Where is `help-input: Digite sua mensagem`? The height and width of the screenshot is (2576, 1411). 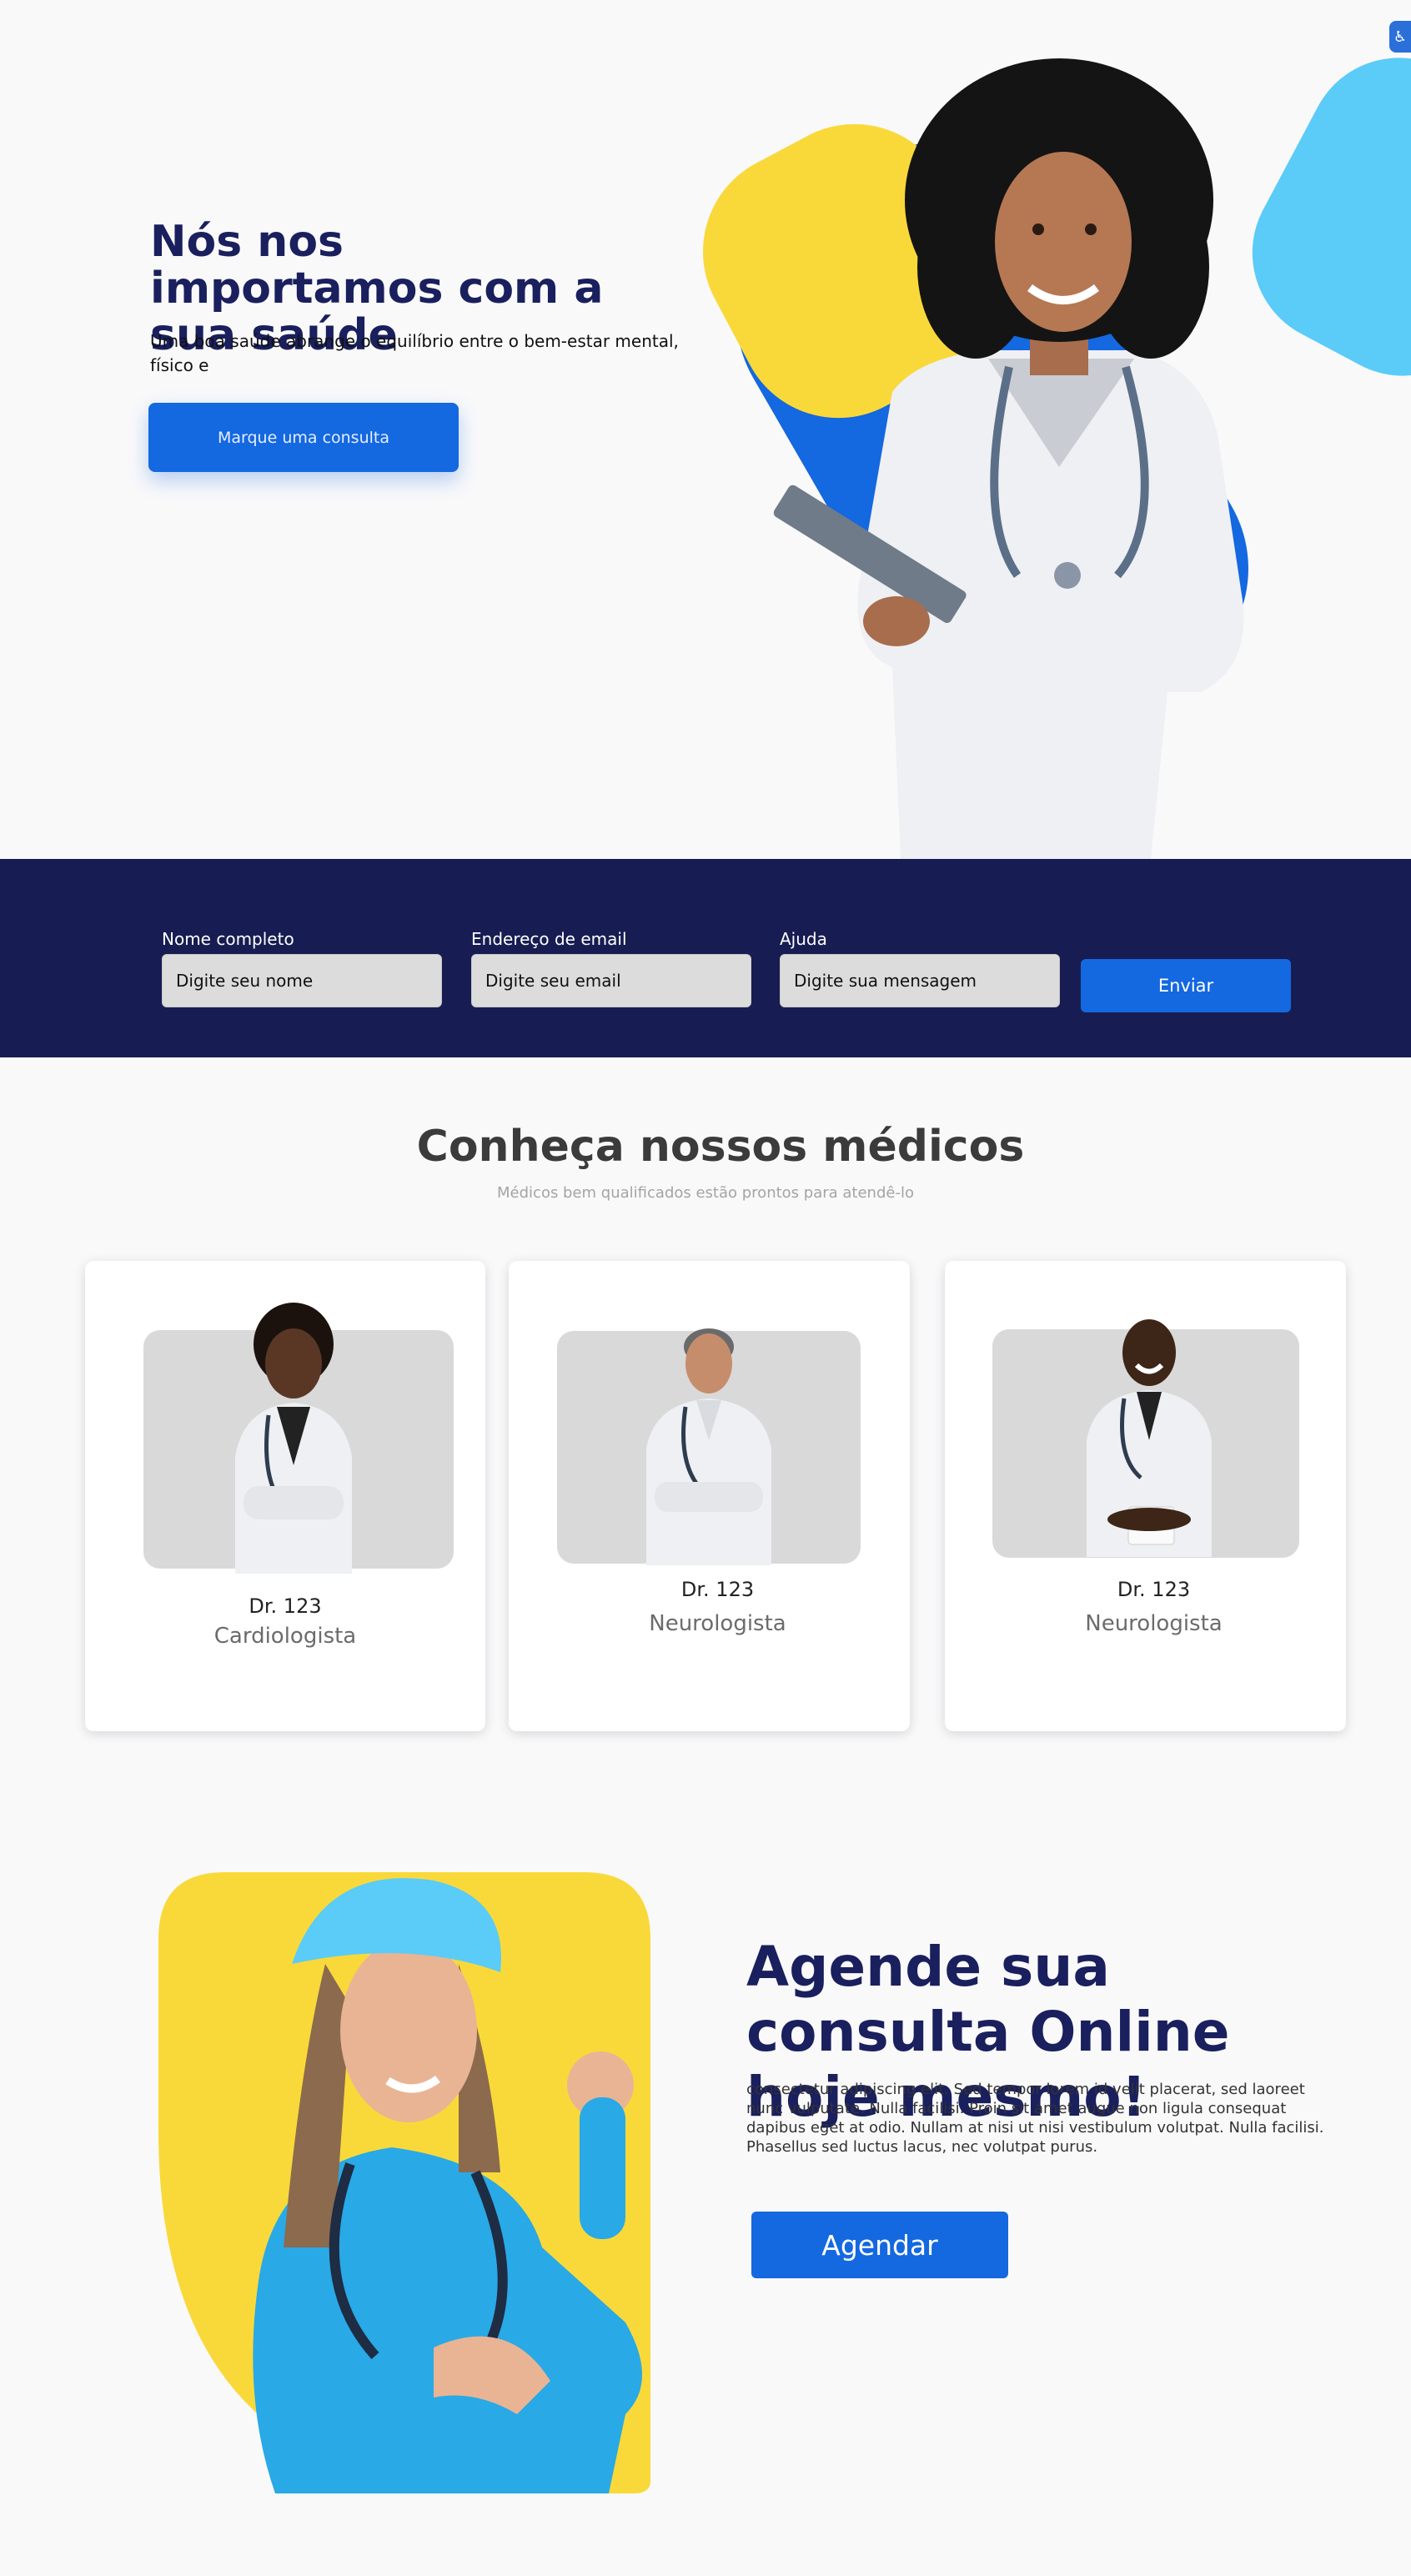 help-input: Digite sua mensagem is located at coordinates (920, 980).